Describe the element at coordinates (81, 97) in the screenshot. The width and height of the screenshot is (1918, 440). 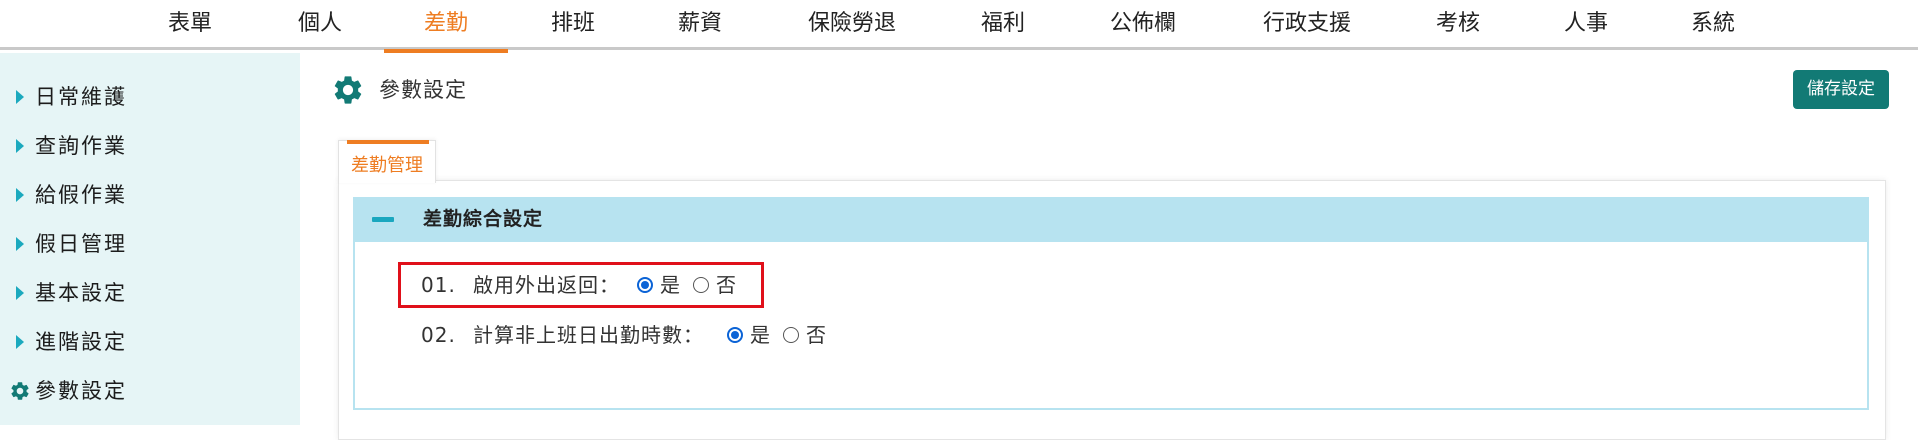
I see `sidebar-item-label: 日常維護` at that location.